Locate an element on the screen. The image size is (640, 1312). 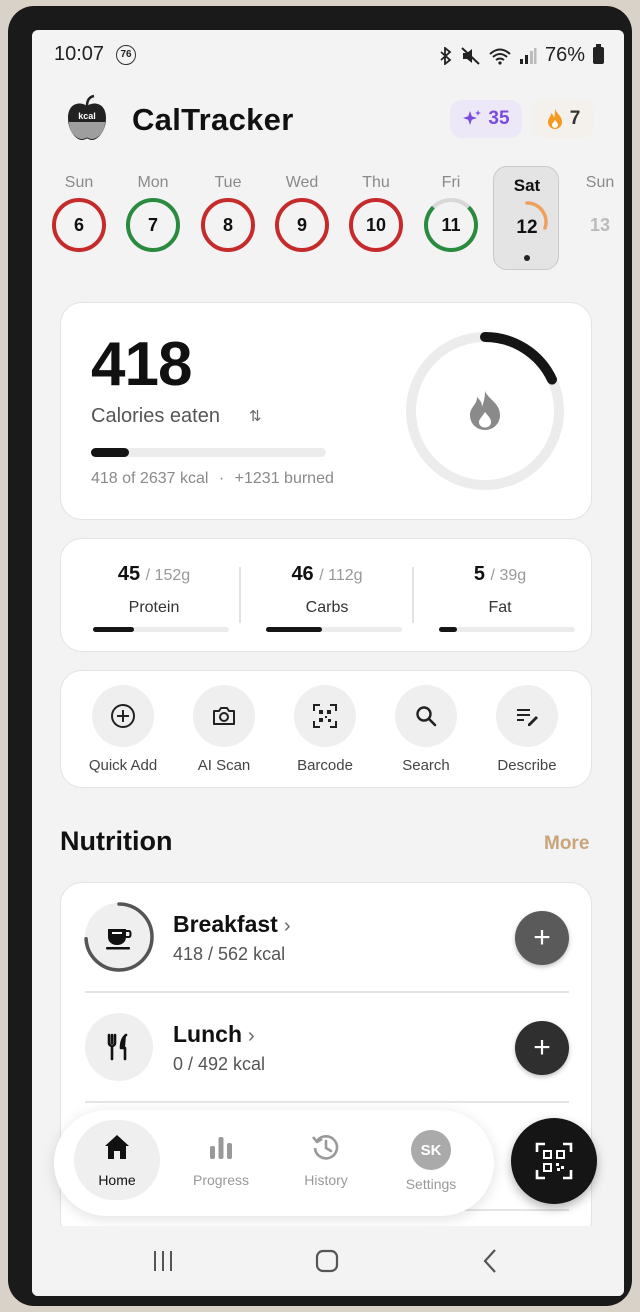
meal-name: Breakfast › is located at coordinates (232, 924).